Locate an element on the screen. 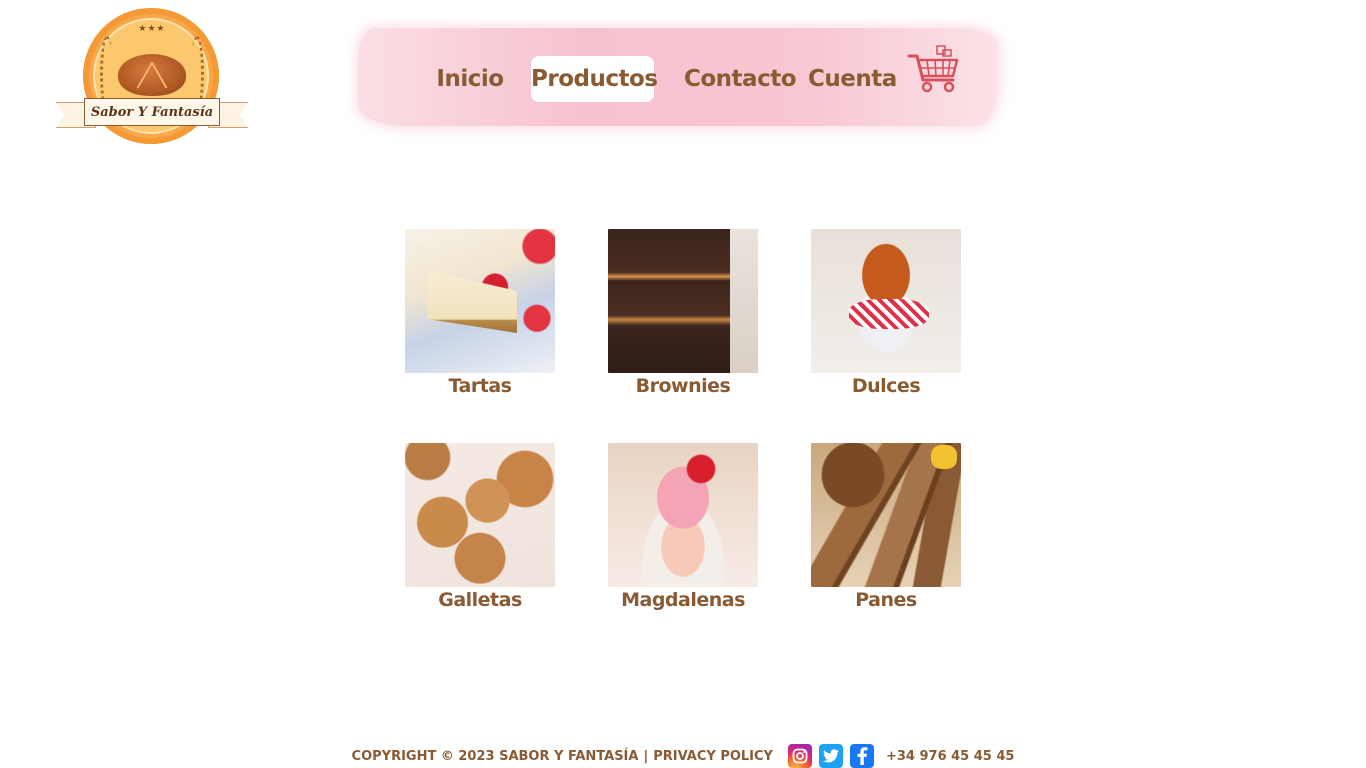 The width and height of the screenshot is (1366, 768). product-name: Magdalenas is located at coordinates (683, 600).